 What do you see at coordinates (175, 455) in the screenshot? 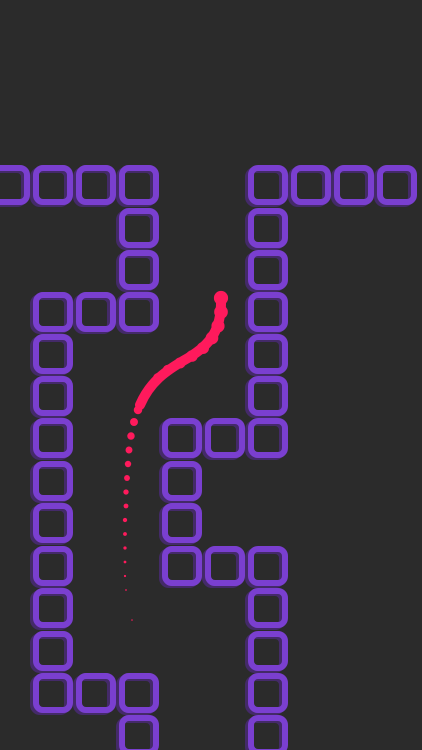
I see `snake-trail` at bounding box center [175, 455].